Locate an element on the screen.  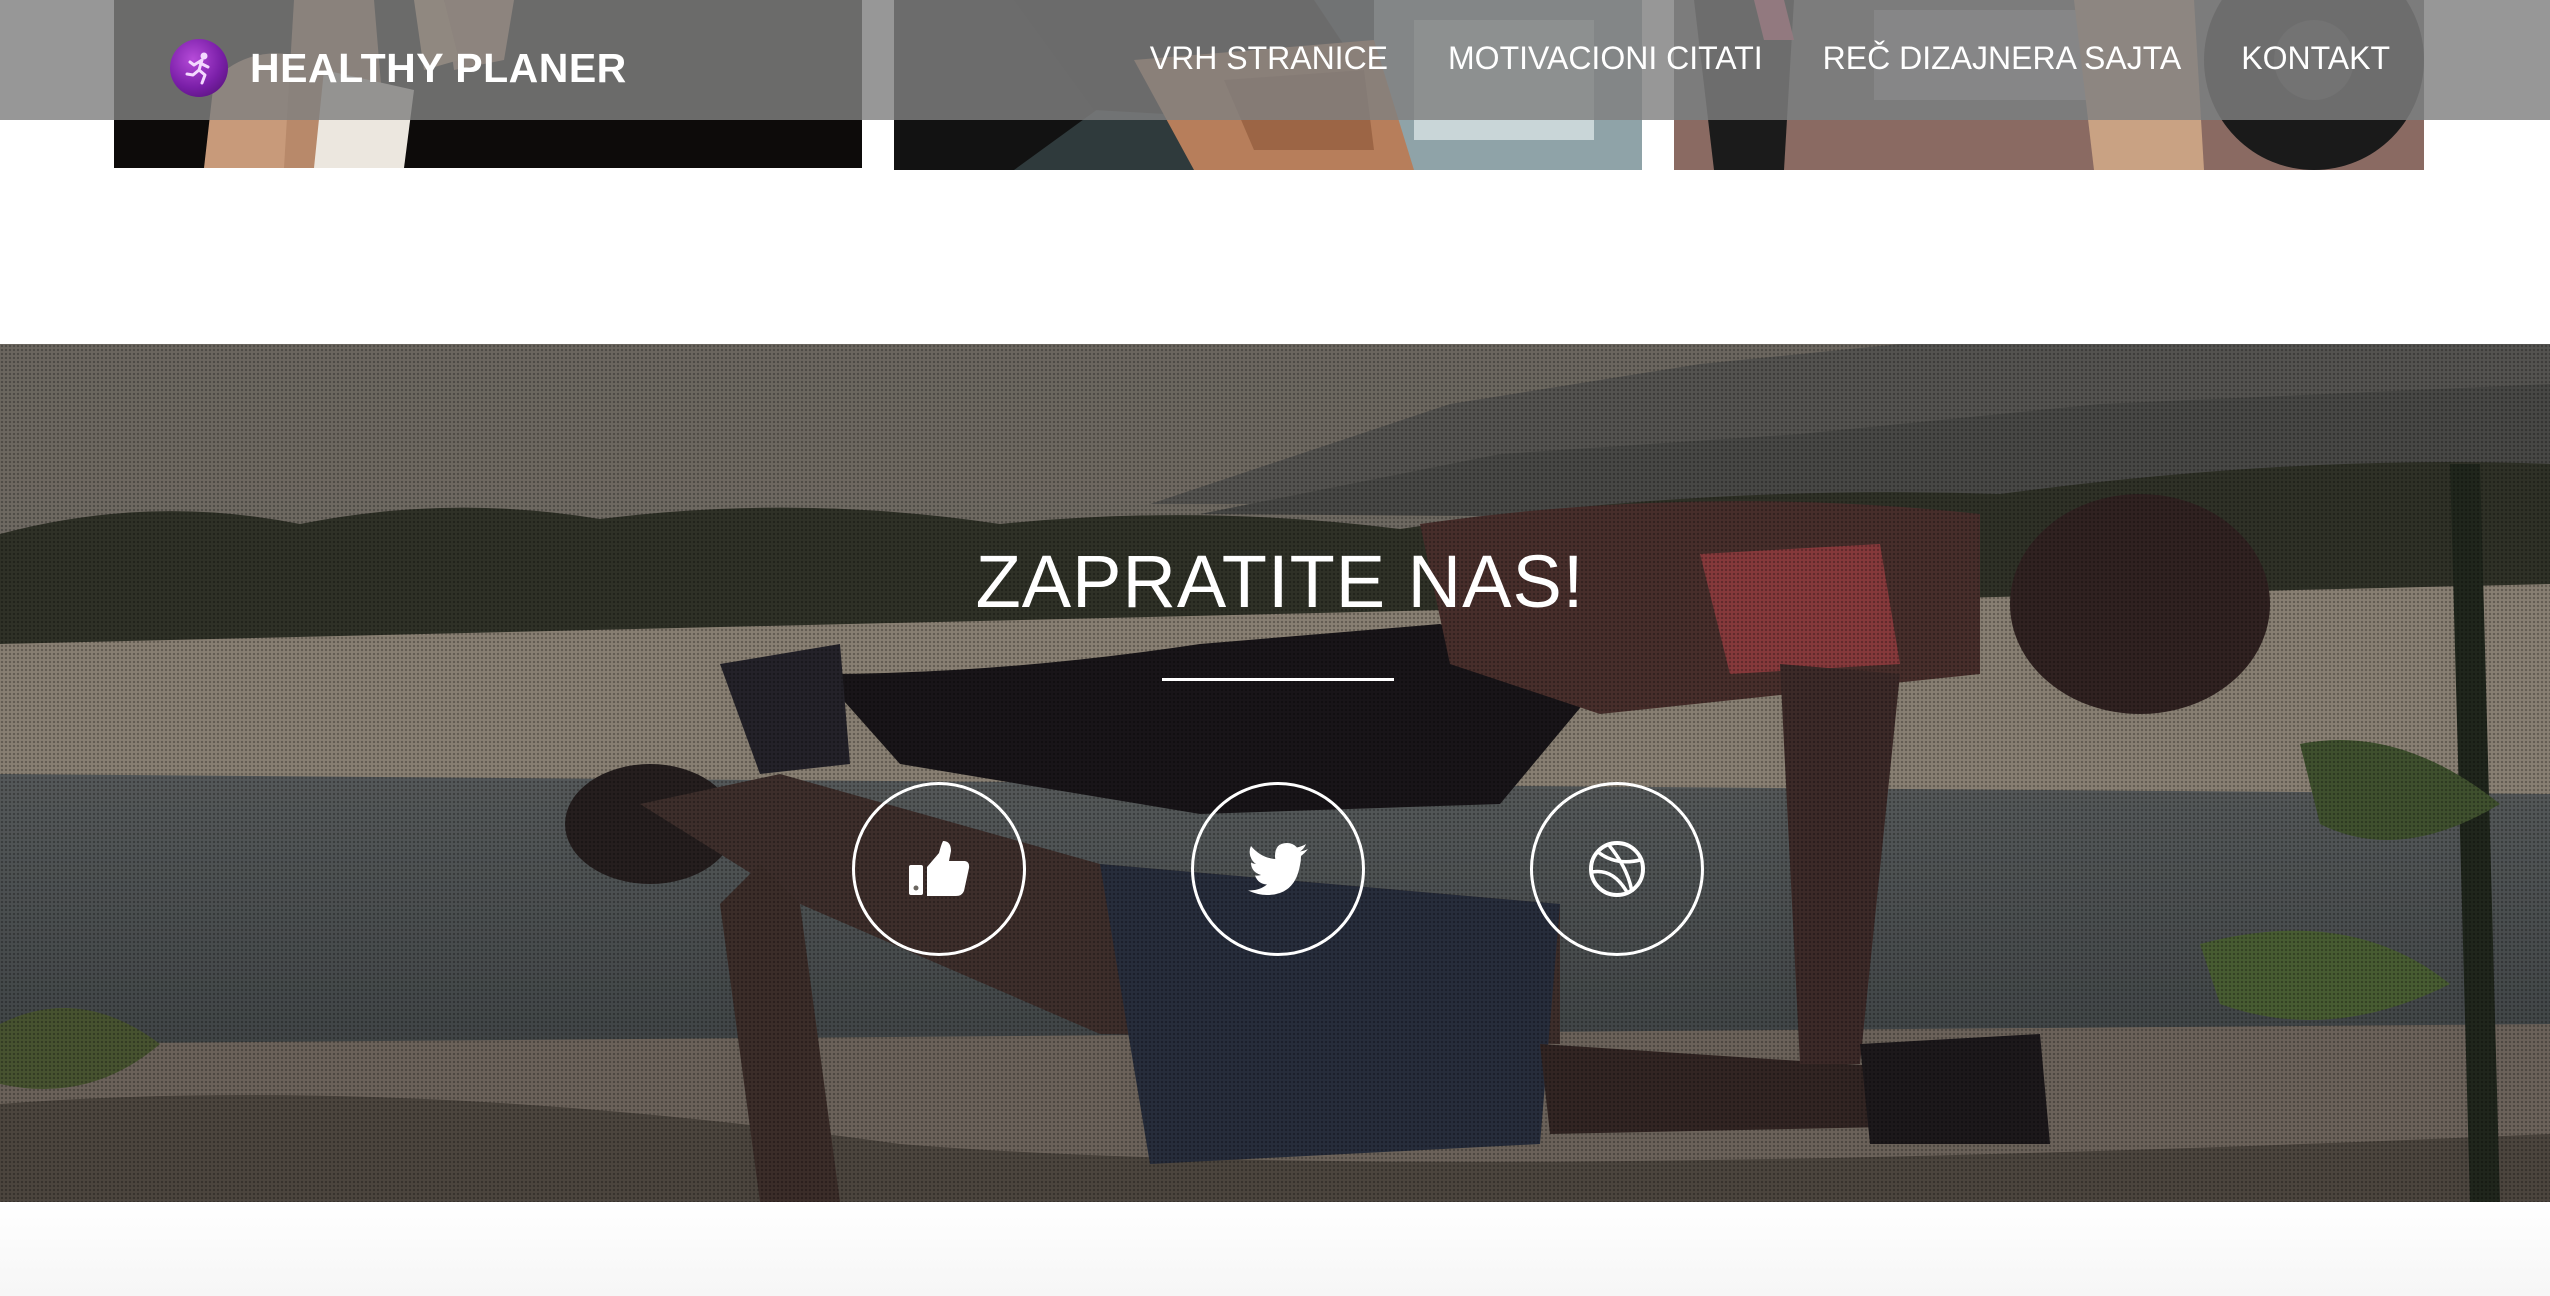
nav-link-kontakt: KONTAKT is located at coordinates (2315, 58).